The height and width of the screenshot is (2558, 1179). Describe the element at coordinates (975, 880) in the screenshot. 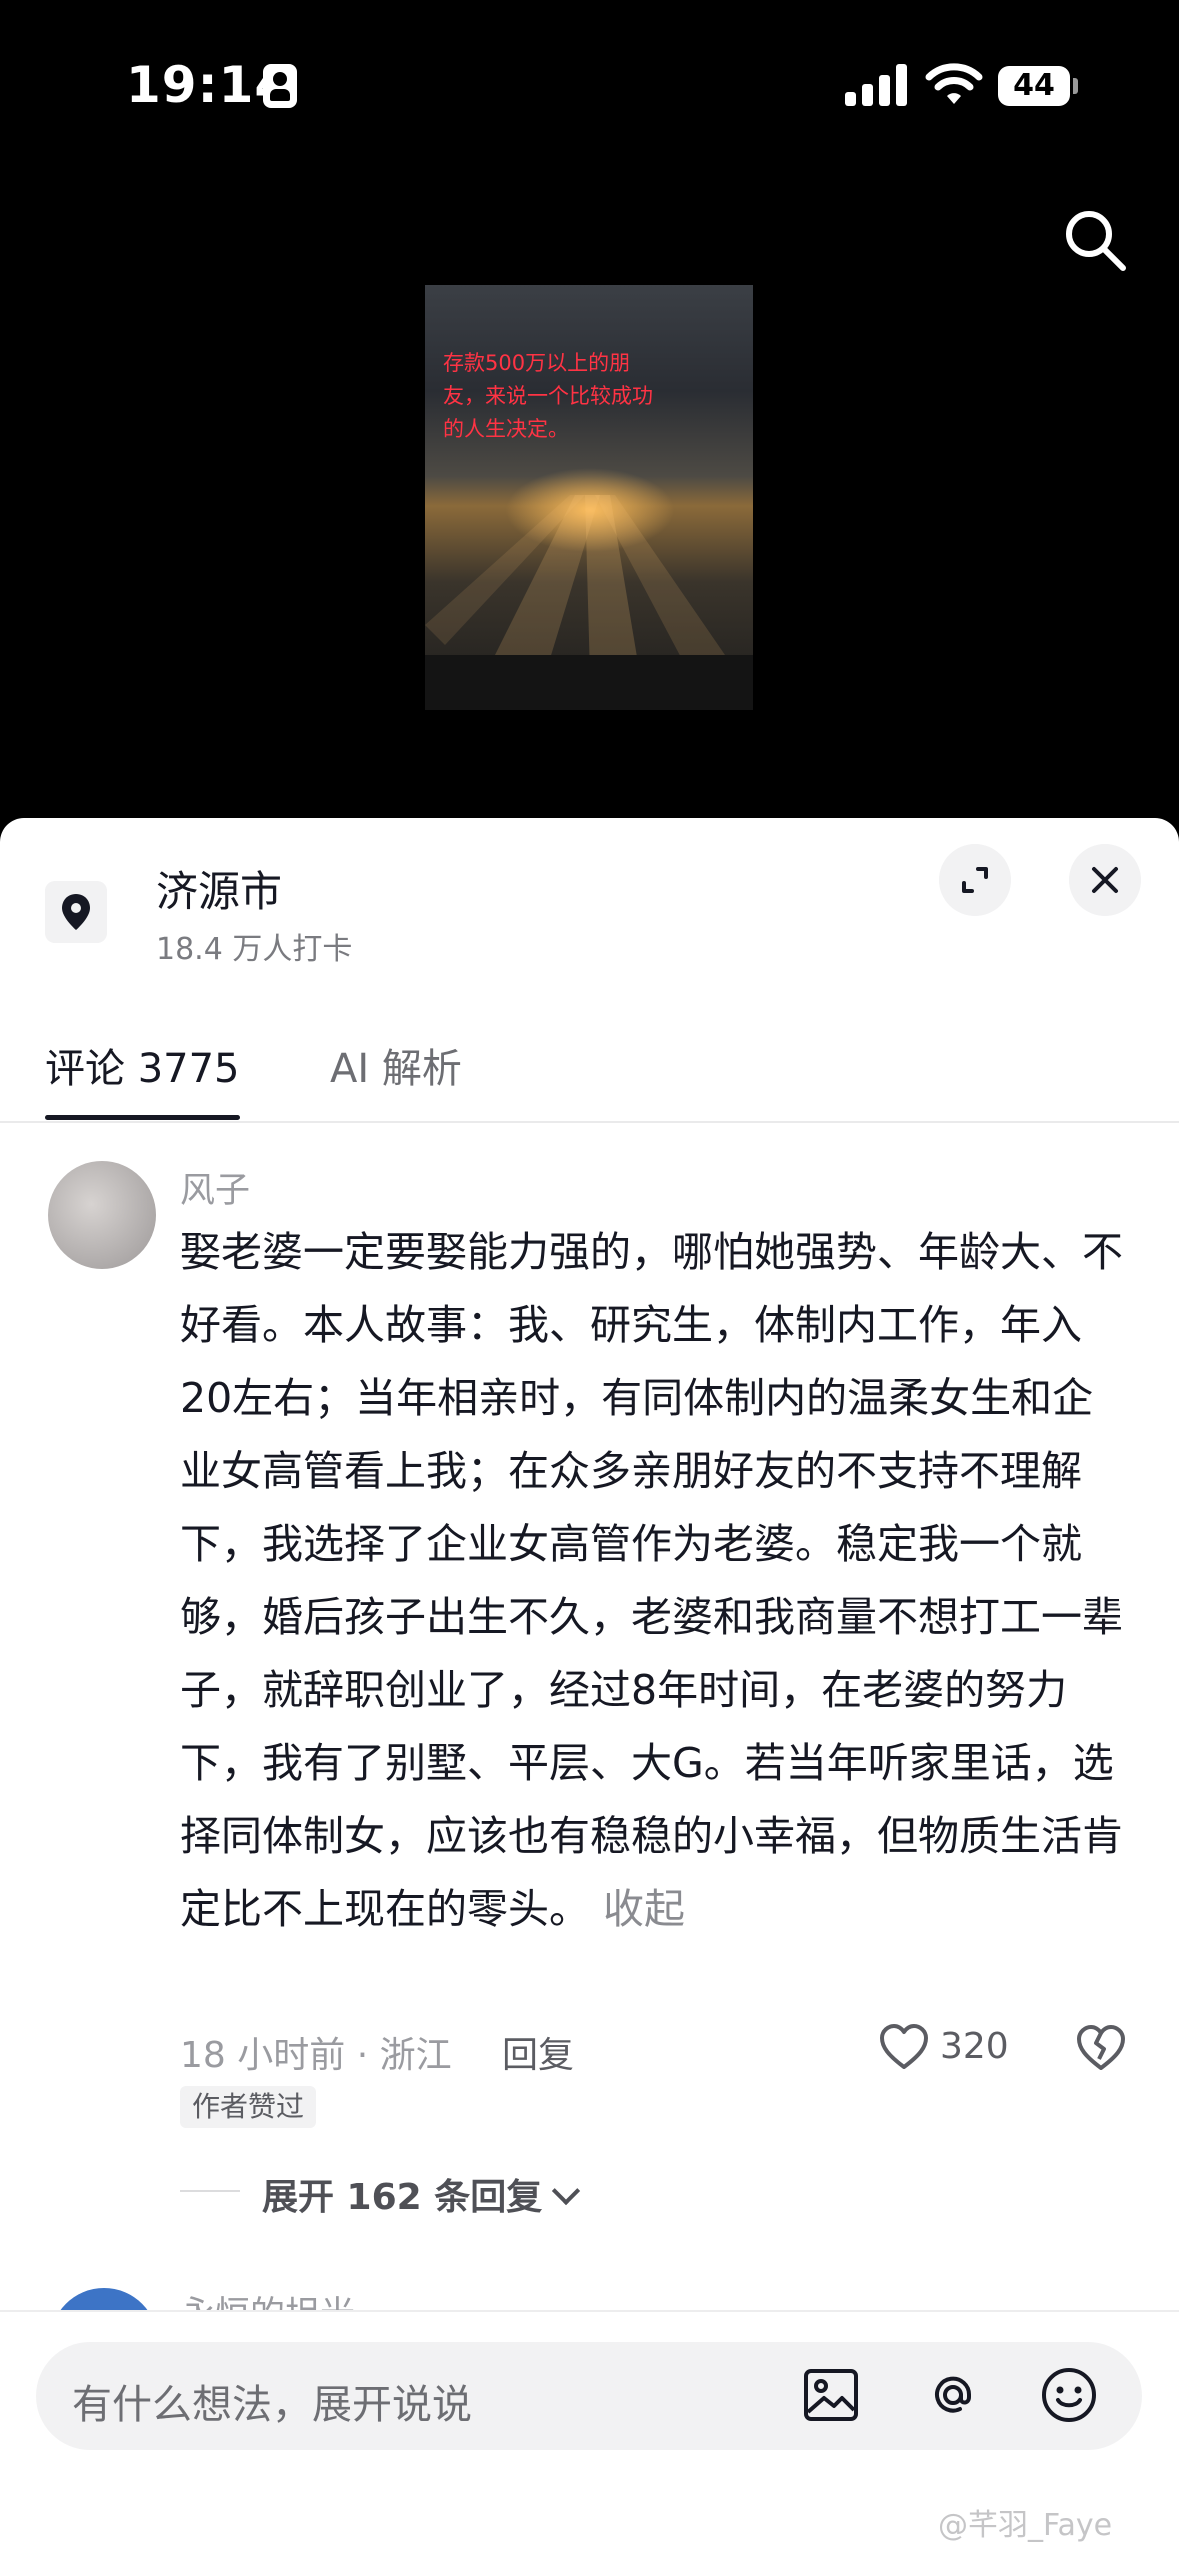

I see `expand-icon` at that location.